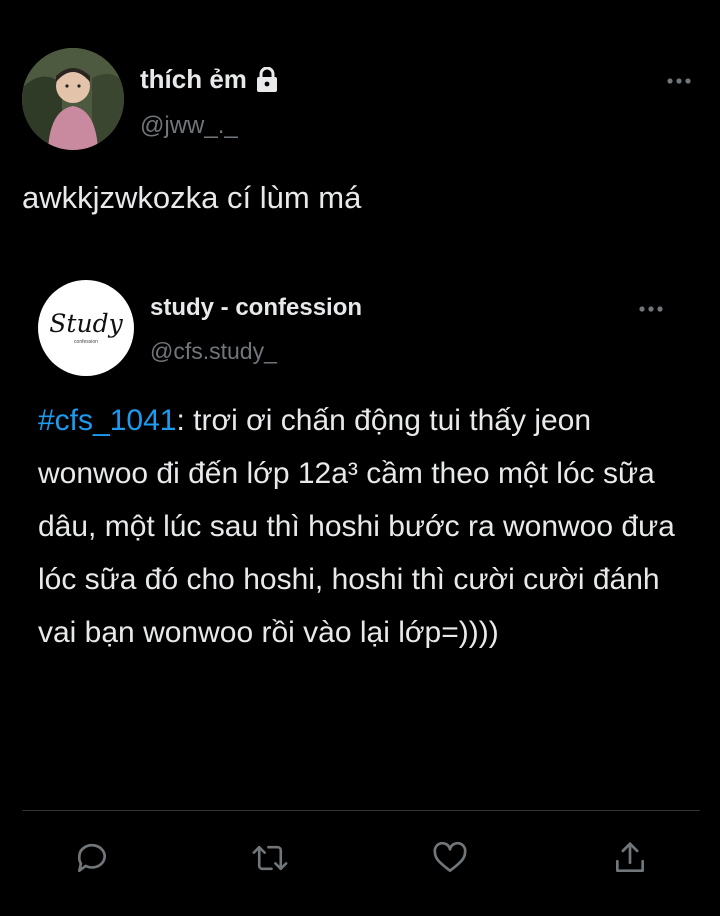  Describe the element at coordinates (73, 99) in the screenshot. I see `user-avatar` at that location.